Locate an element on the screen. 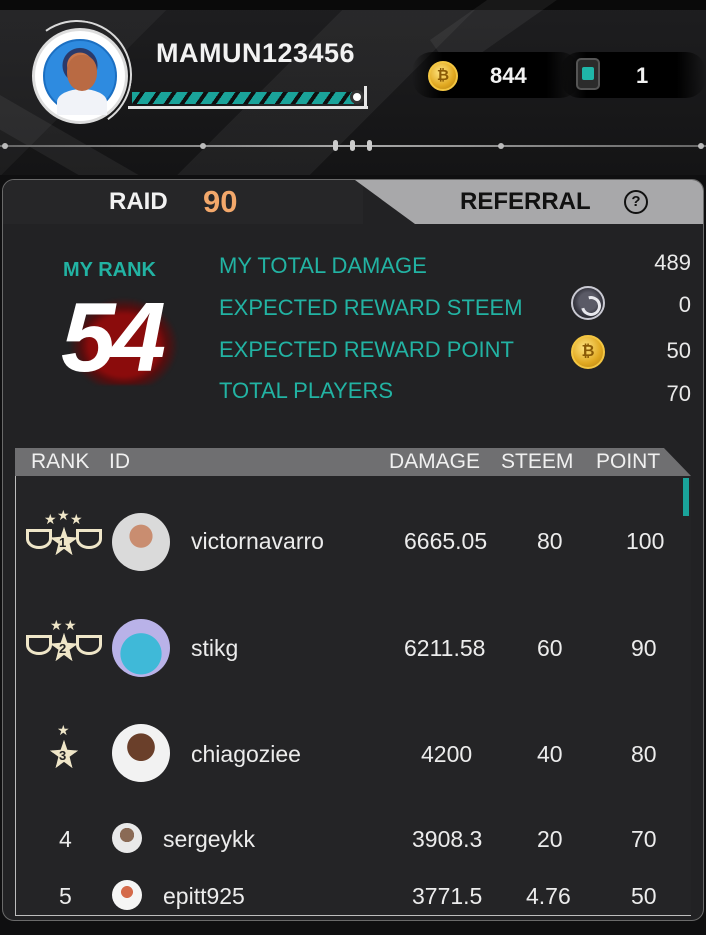 The height and width of the screenshot is (935, 706). user-id: sergeykk is located at coordinates (209, 839).